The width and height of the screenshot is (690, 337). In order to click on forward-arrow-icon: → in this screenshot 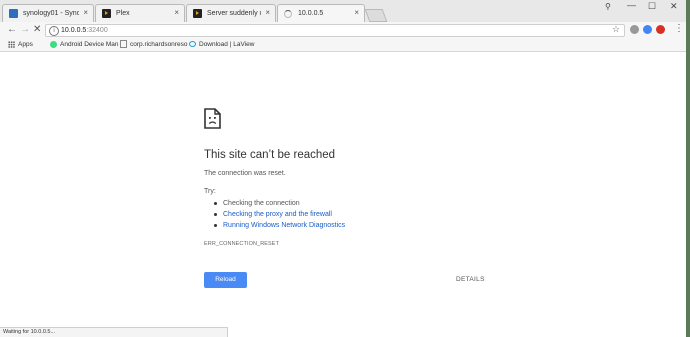, I will do `click(25, 30)`.